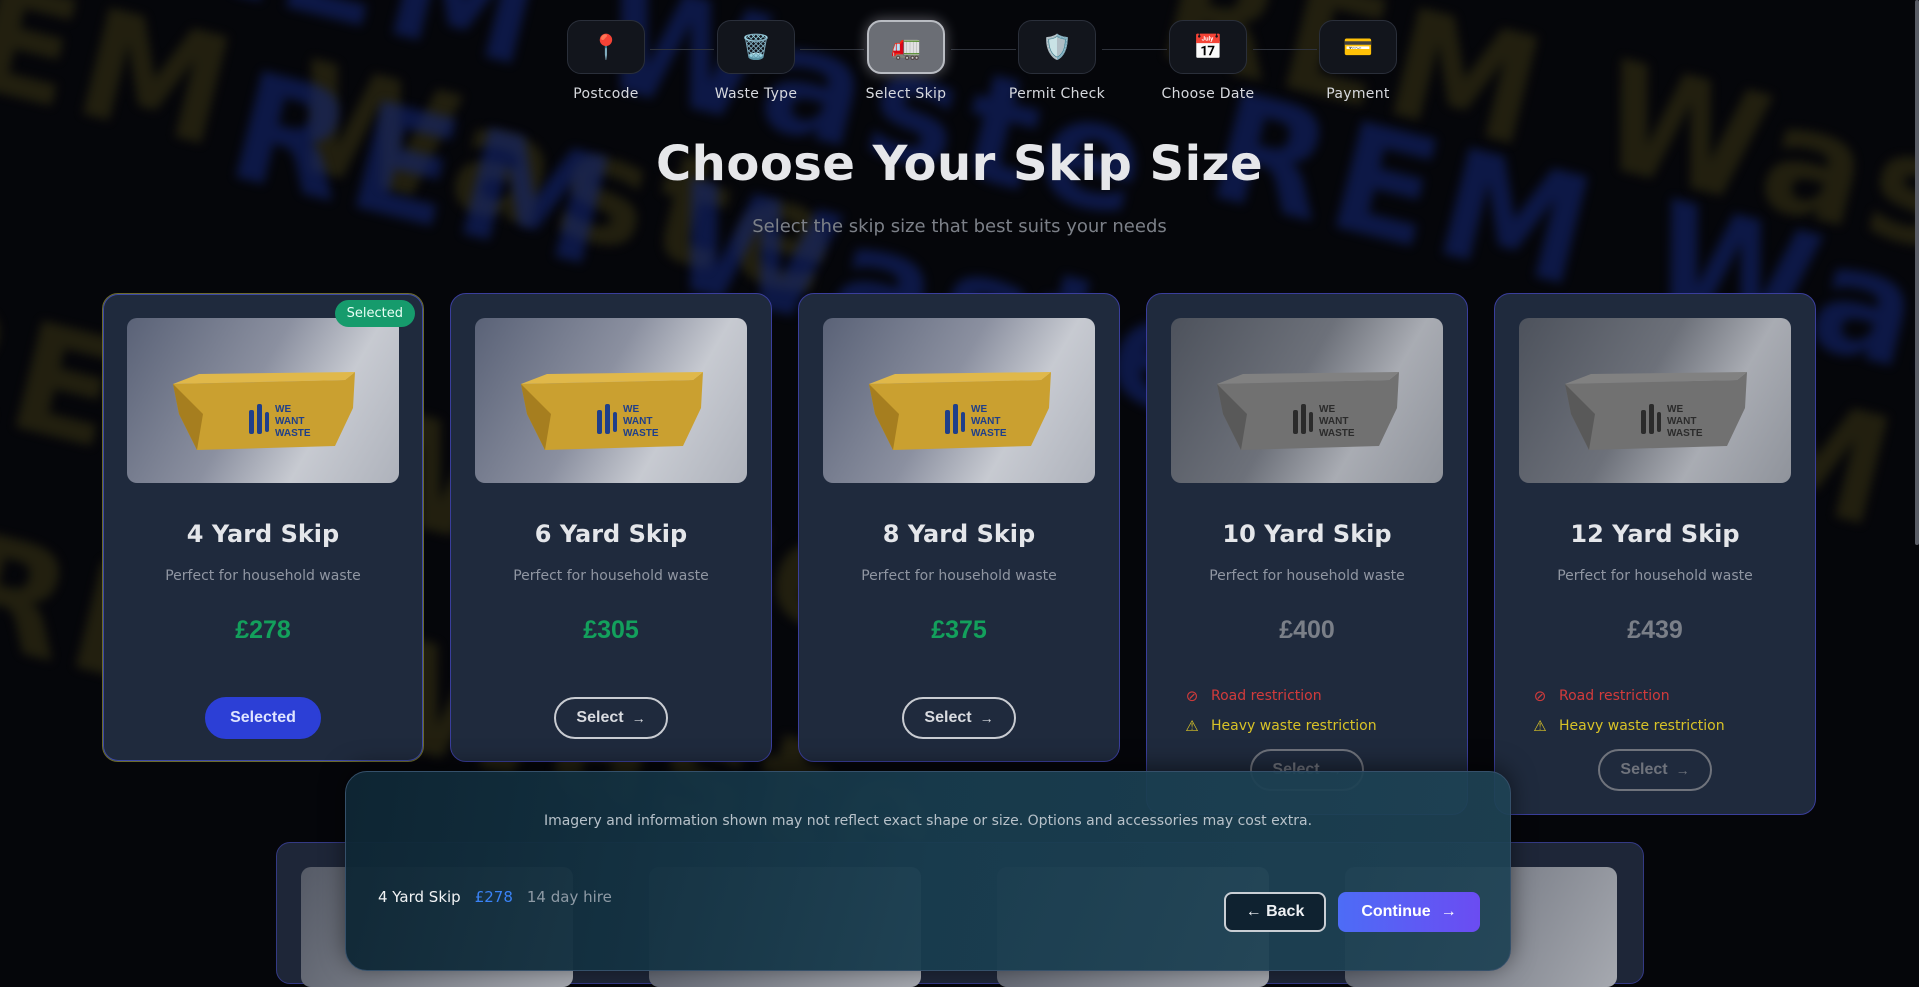 The width and height of the screenshot is (1919, 987). I want to click on skip-card-price: £400, so click(1307, 630).